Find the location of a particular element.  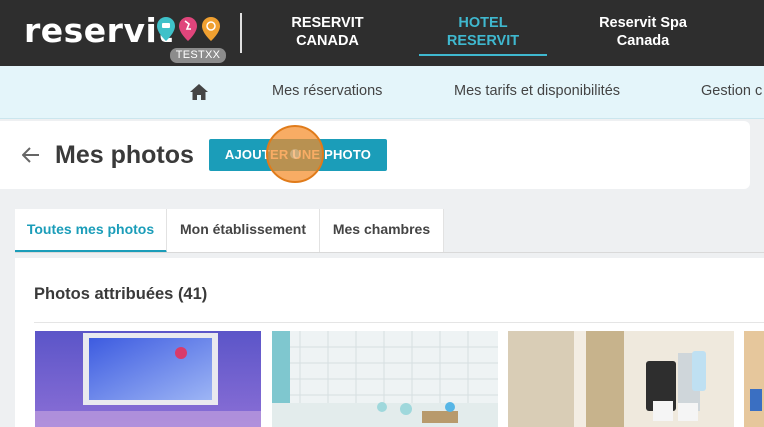

section-title: Photos attribuées (41) is located at coordinates (121, 294).